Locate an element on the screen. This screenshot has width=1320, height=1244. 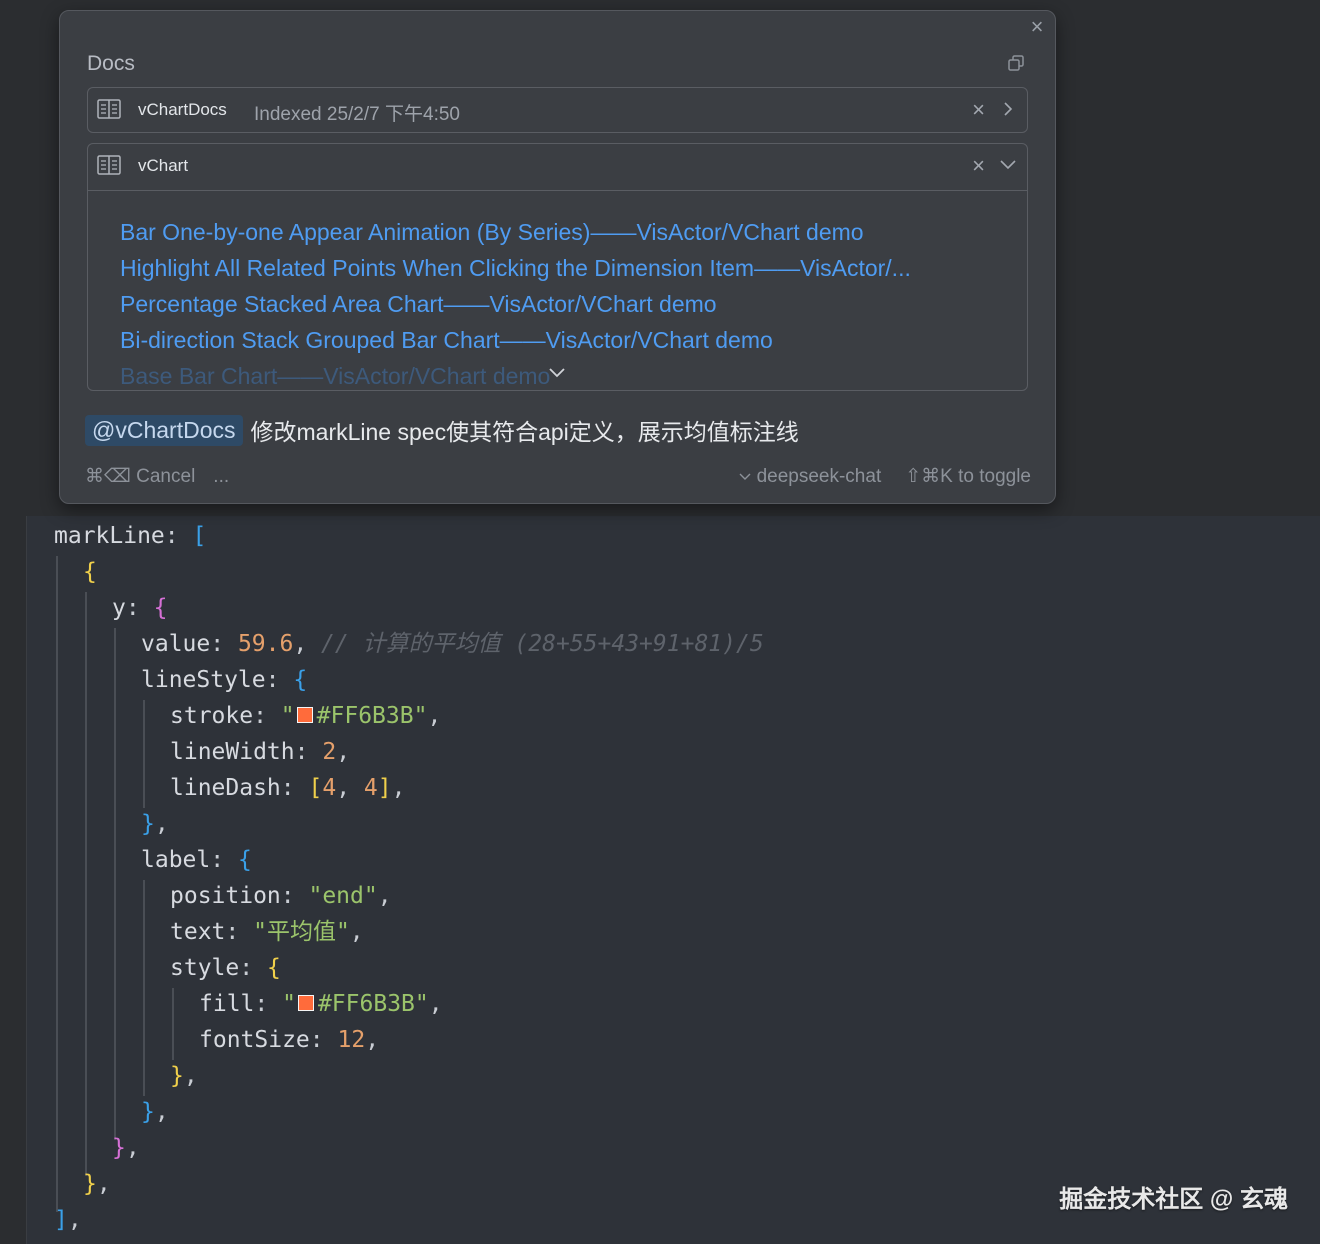
close-icon: × is located at coordinates (1037, 27).